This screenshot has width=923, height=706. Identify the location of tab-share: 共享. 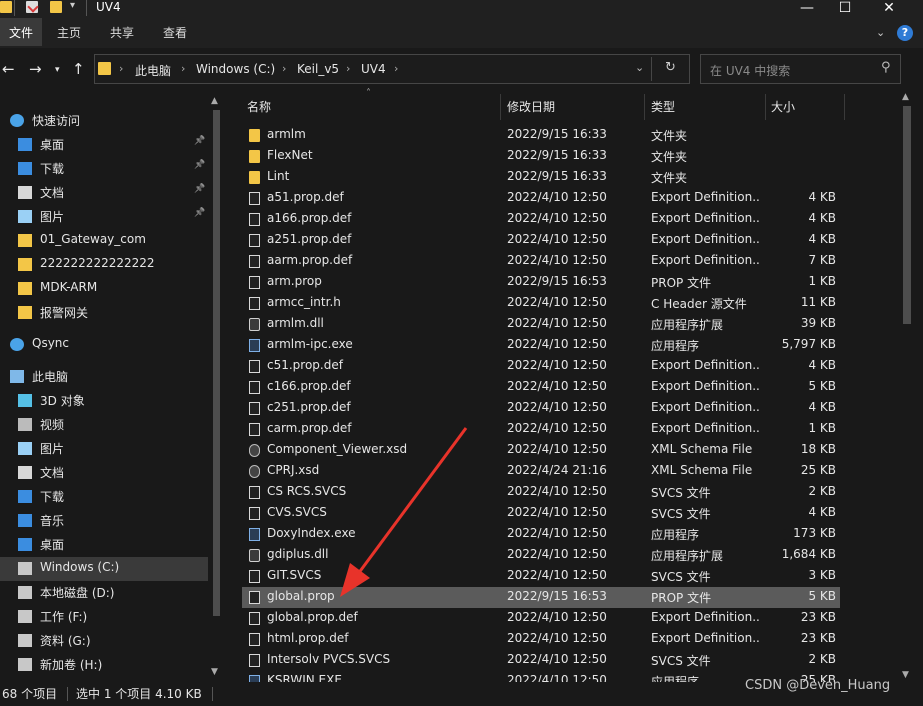
(122, 32).